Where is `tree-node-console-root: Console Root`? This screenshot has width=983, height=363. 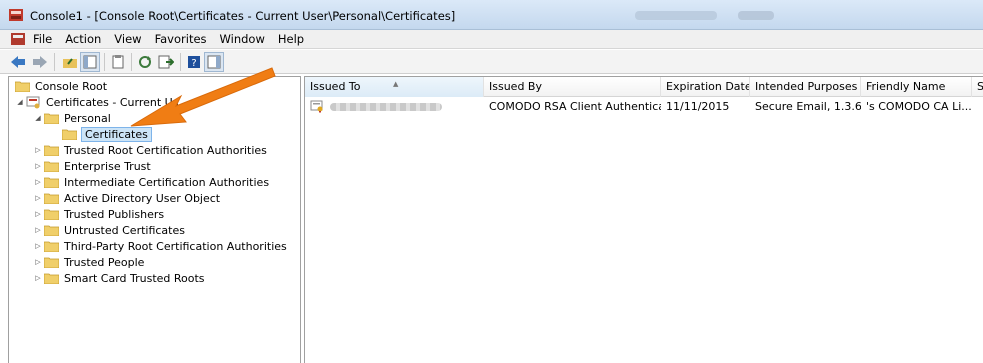
tree-node-console-root: Console Root is located at coordinates (61, 86).